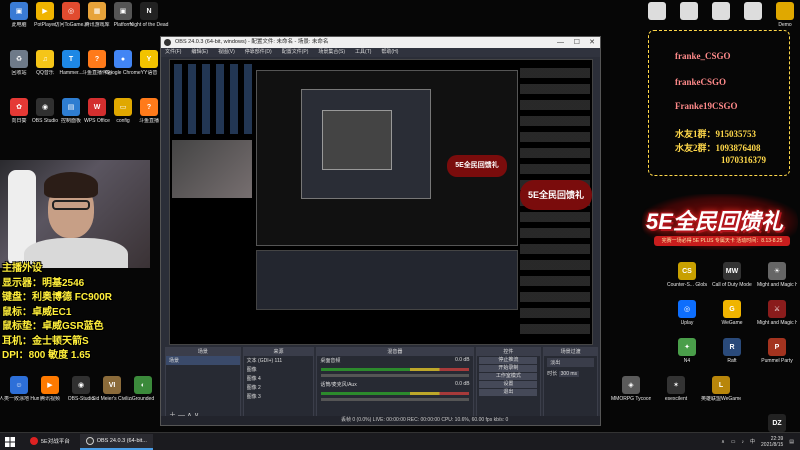  What do you see at coordinates (19, 385) in the screenshot?
I see `app-icon: ☺` at bounding box center [19, 385].